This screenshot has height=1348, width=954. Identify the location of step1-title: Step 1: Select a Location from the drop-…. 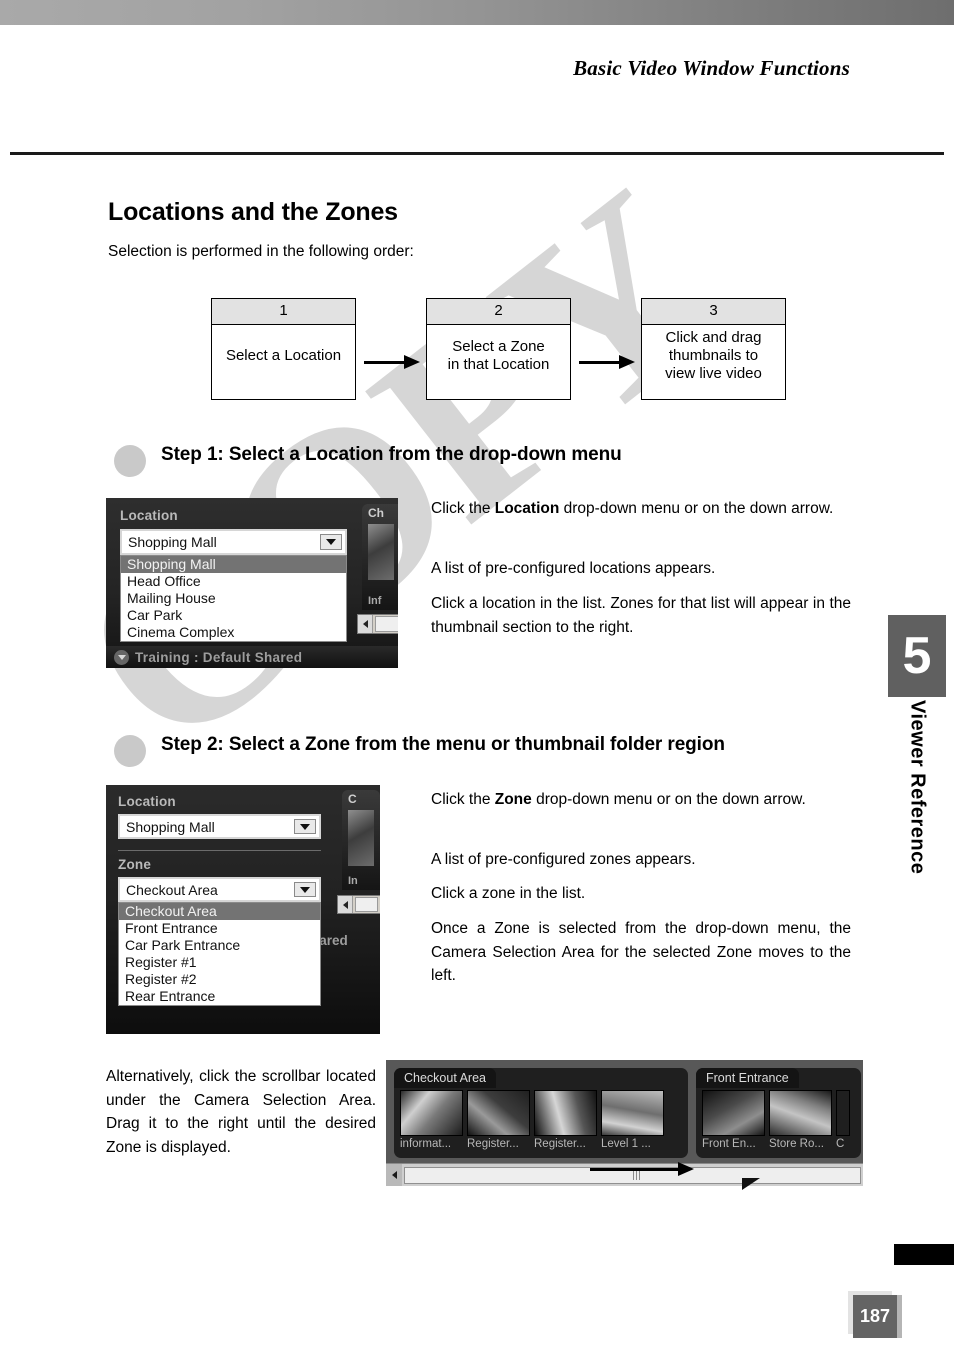
(391, 454).